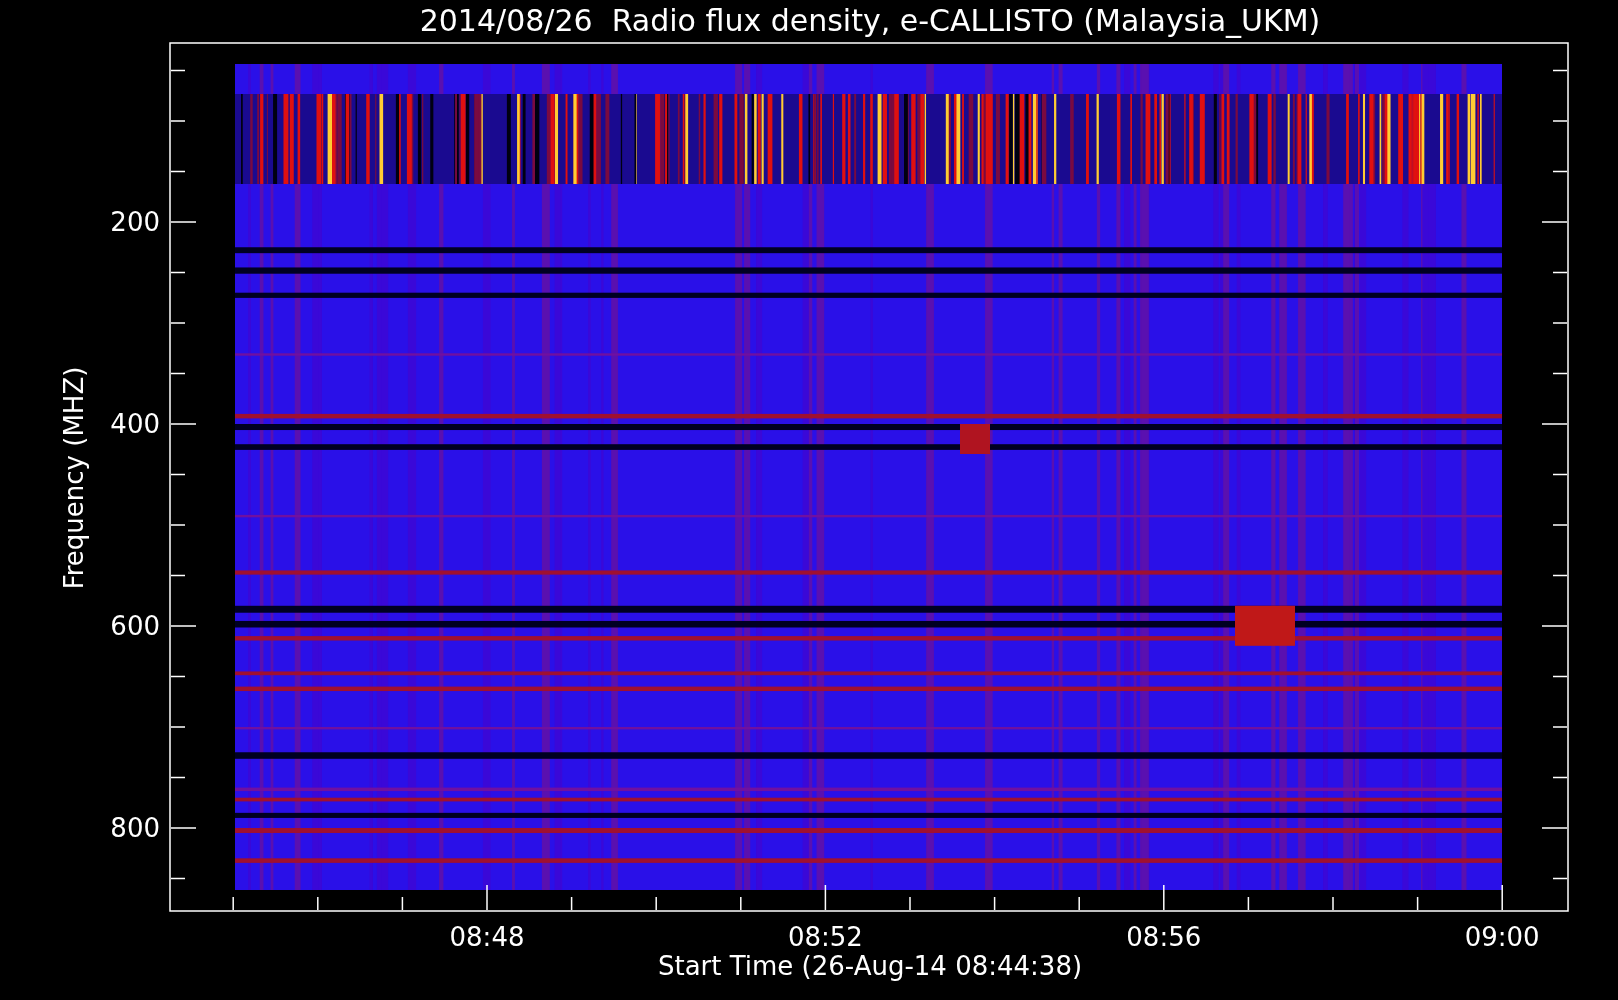 The width and height of the screenshot is (1618, 1000). What do you see at coordinates (1164, 937) in the screenshot?
I see `x-tick-label: 08:56` at bounding box center [1164, 937].